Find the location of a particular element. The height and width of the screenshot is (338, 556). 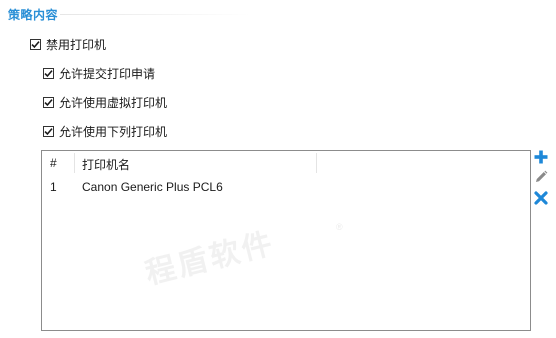

add-printer-button is located at coordinates (541, 157).